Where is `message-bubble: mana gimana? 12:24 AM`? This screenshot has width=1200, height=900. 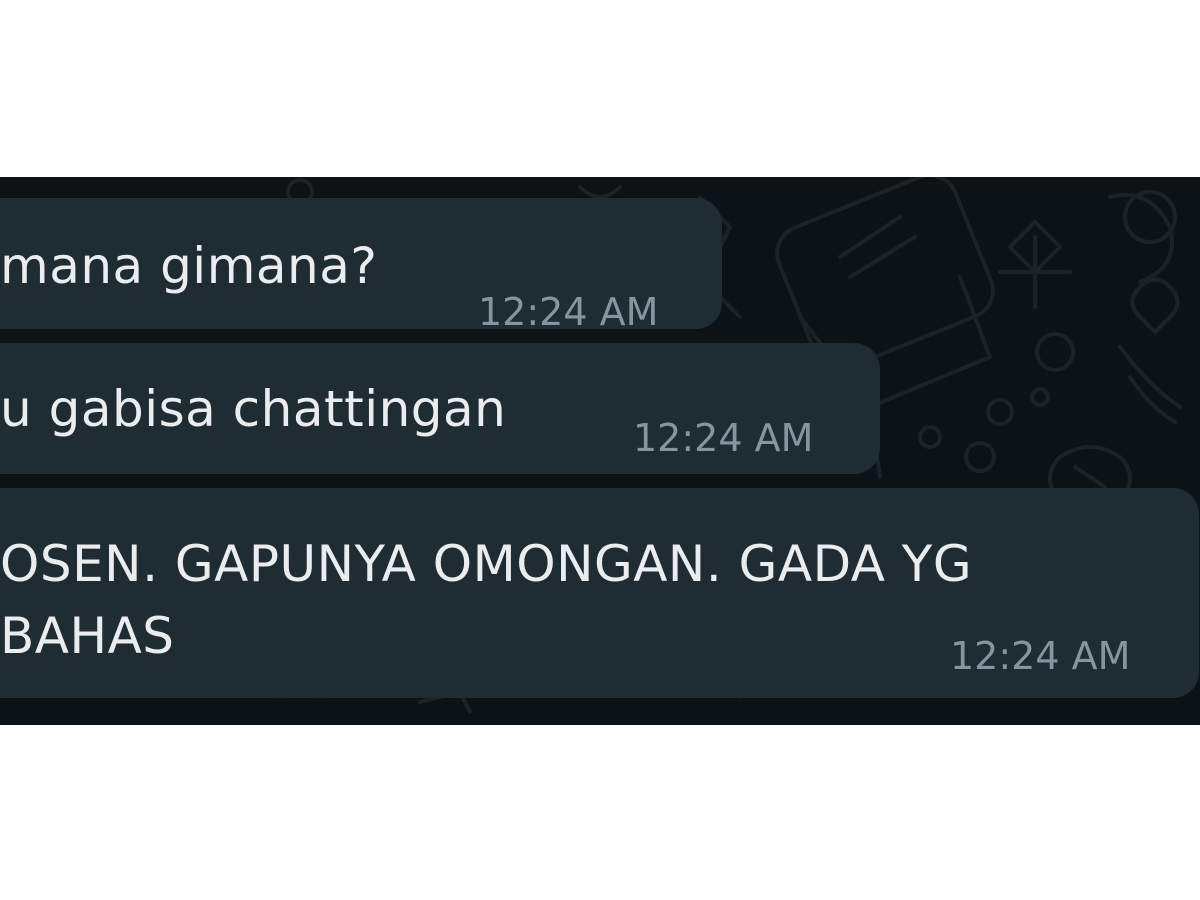
message-bubble: mana gimana? 12:24 AM is located at coordinates (361, 263).